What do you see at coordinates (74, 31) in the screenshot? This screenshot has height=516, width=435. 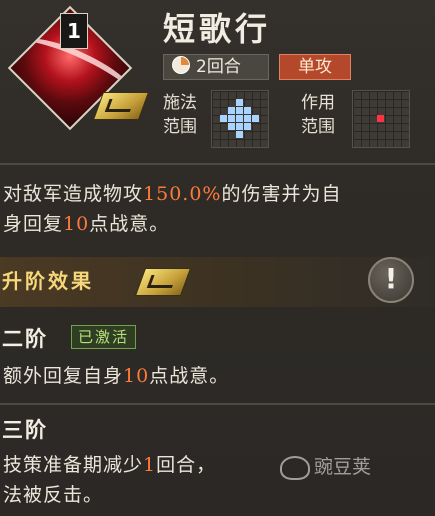 I see `skill-level: 1` at bounding box center [74, 31].